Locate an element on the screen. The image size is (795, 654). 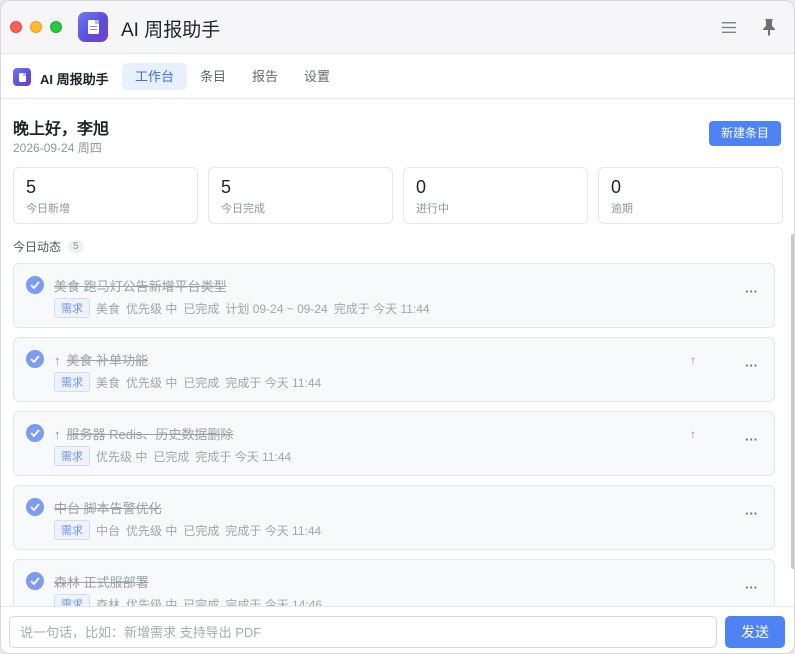
item-project: 森林 is located at coordinates (108, 602).